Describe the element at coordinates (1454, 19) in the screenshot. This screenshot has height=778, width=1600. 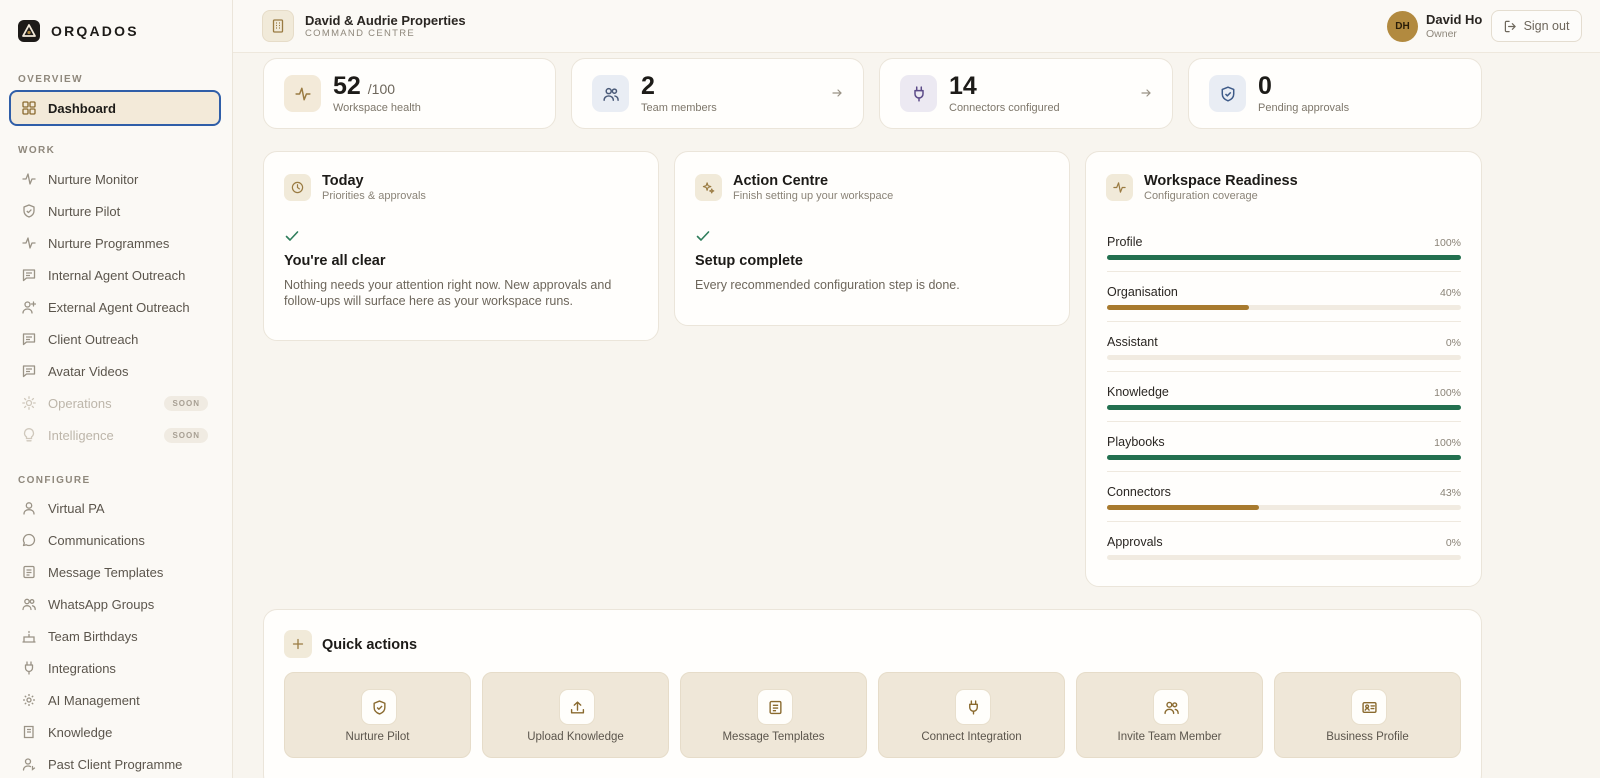
I see `user-name: David Ho` at that location.